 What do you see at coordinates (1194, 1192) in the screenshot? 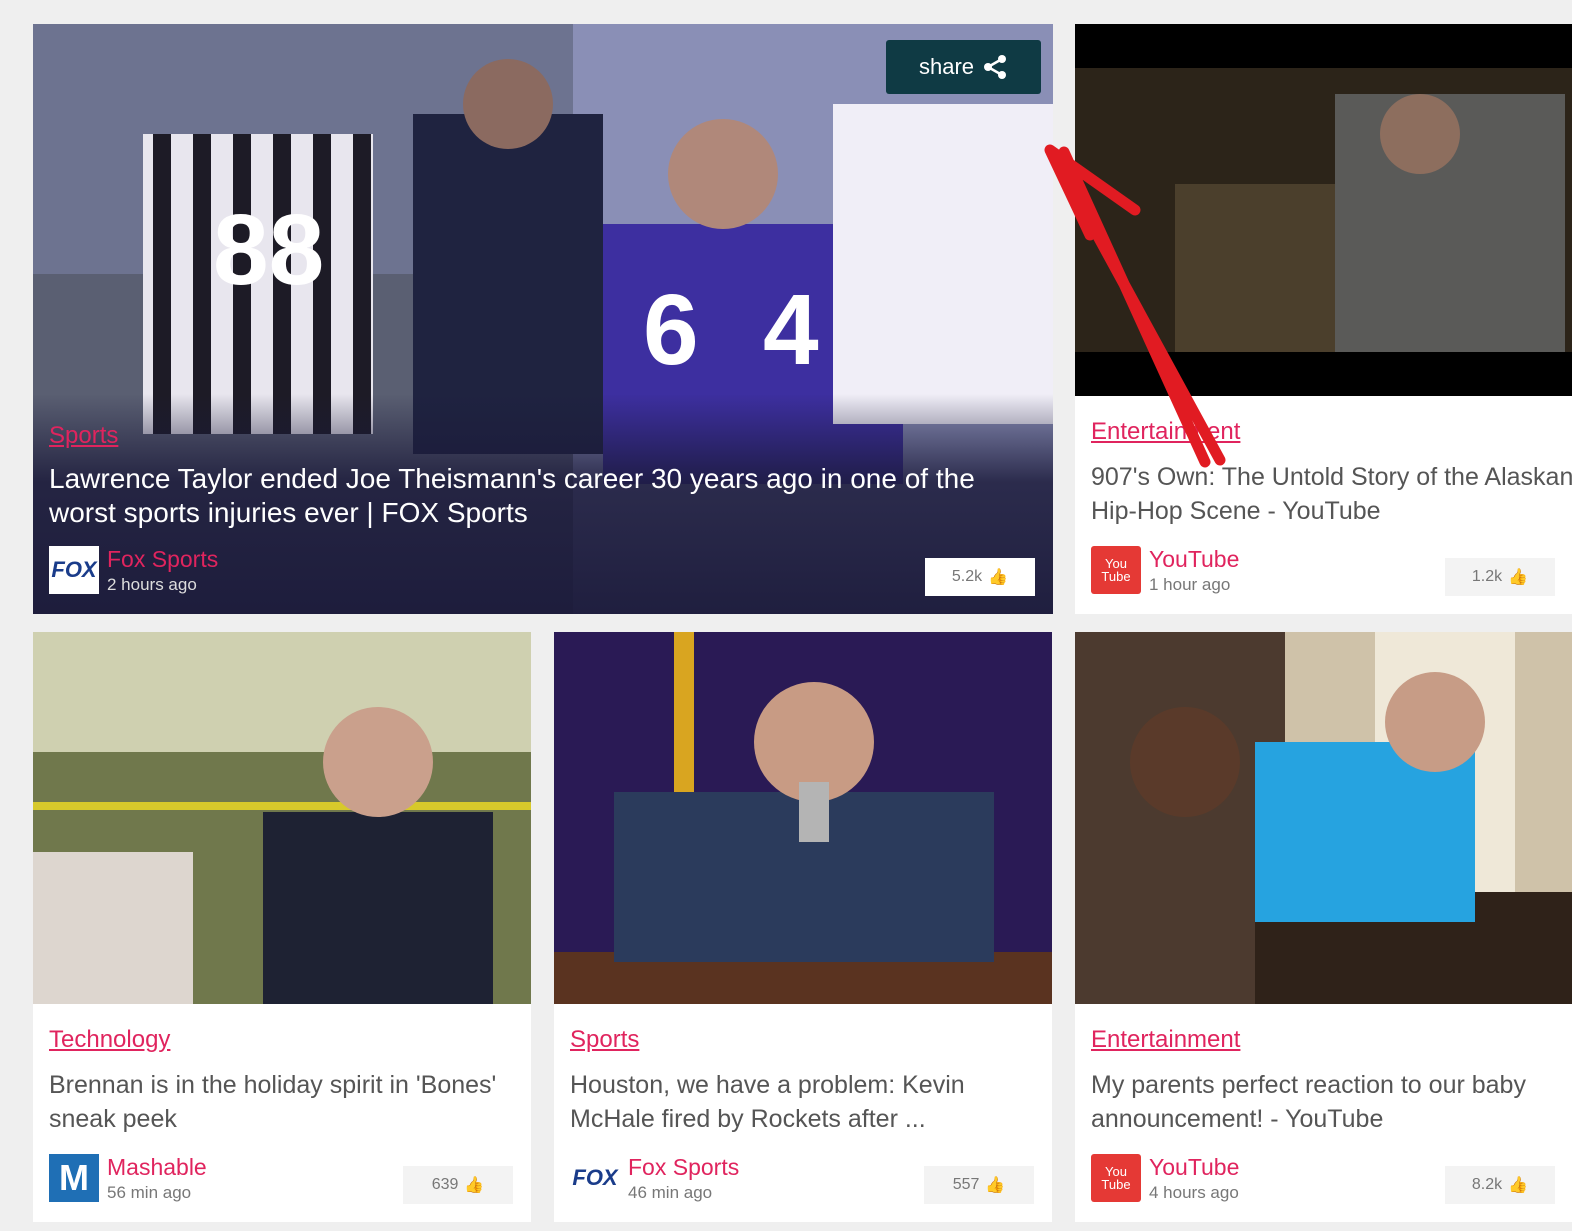
I see `source-time: 4 hours ago` at bounding box center [1194, 1192].